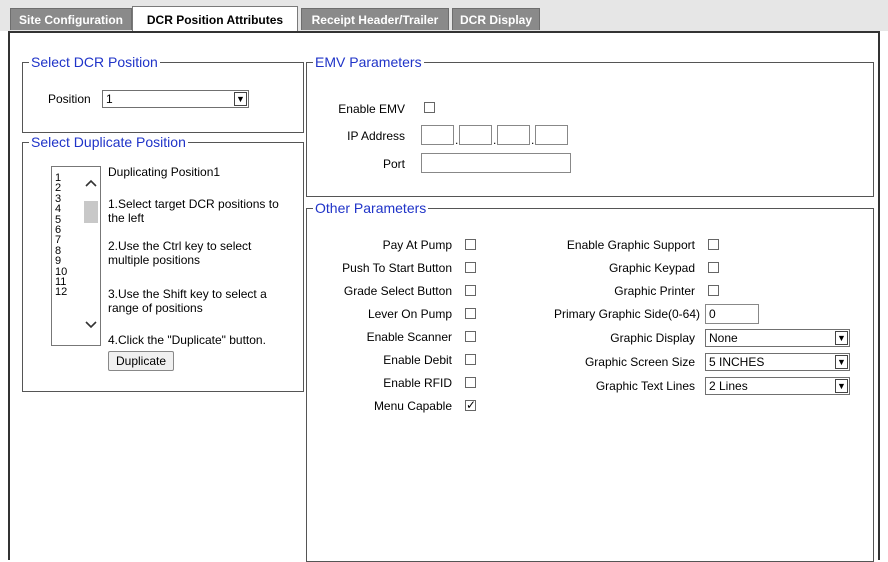  Describe the element at coordinates (626, 314) in the screenshot. I see `primary-graphic-side-label: Primary Graphic Side(0-64)` at that location.